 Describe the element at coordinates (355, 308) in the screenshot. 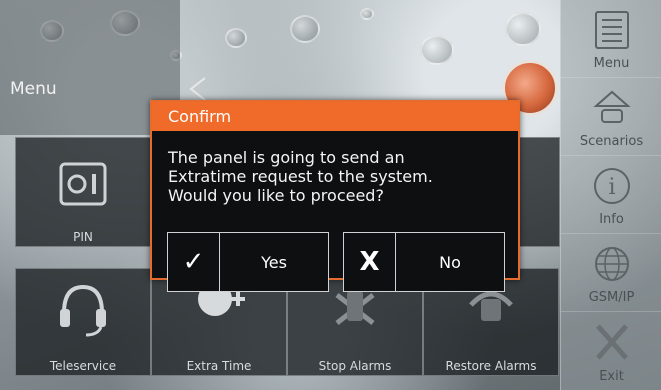

I see `stop-alarm-icon` at that location.